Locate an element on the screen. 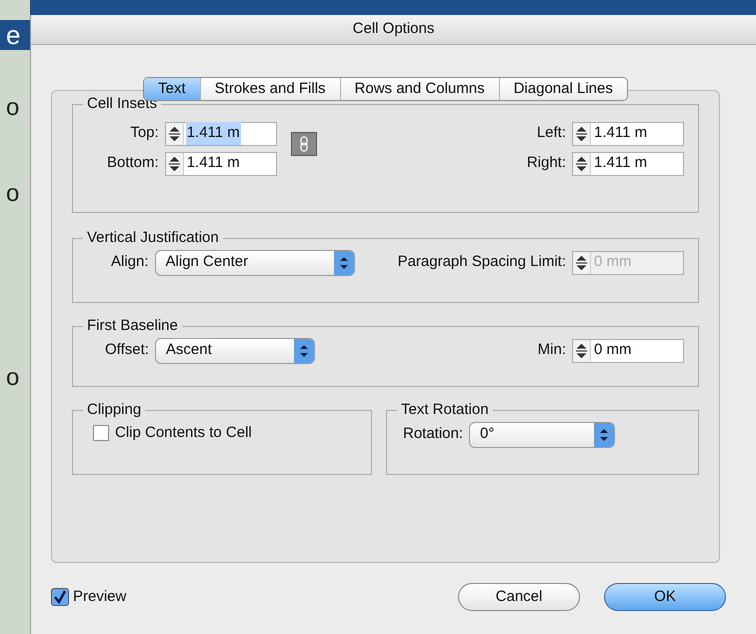 The height and width of the screenshot is (634, 756). dialog-button: OK is located at coordinates (665, 597).